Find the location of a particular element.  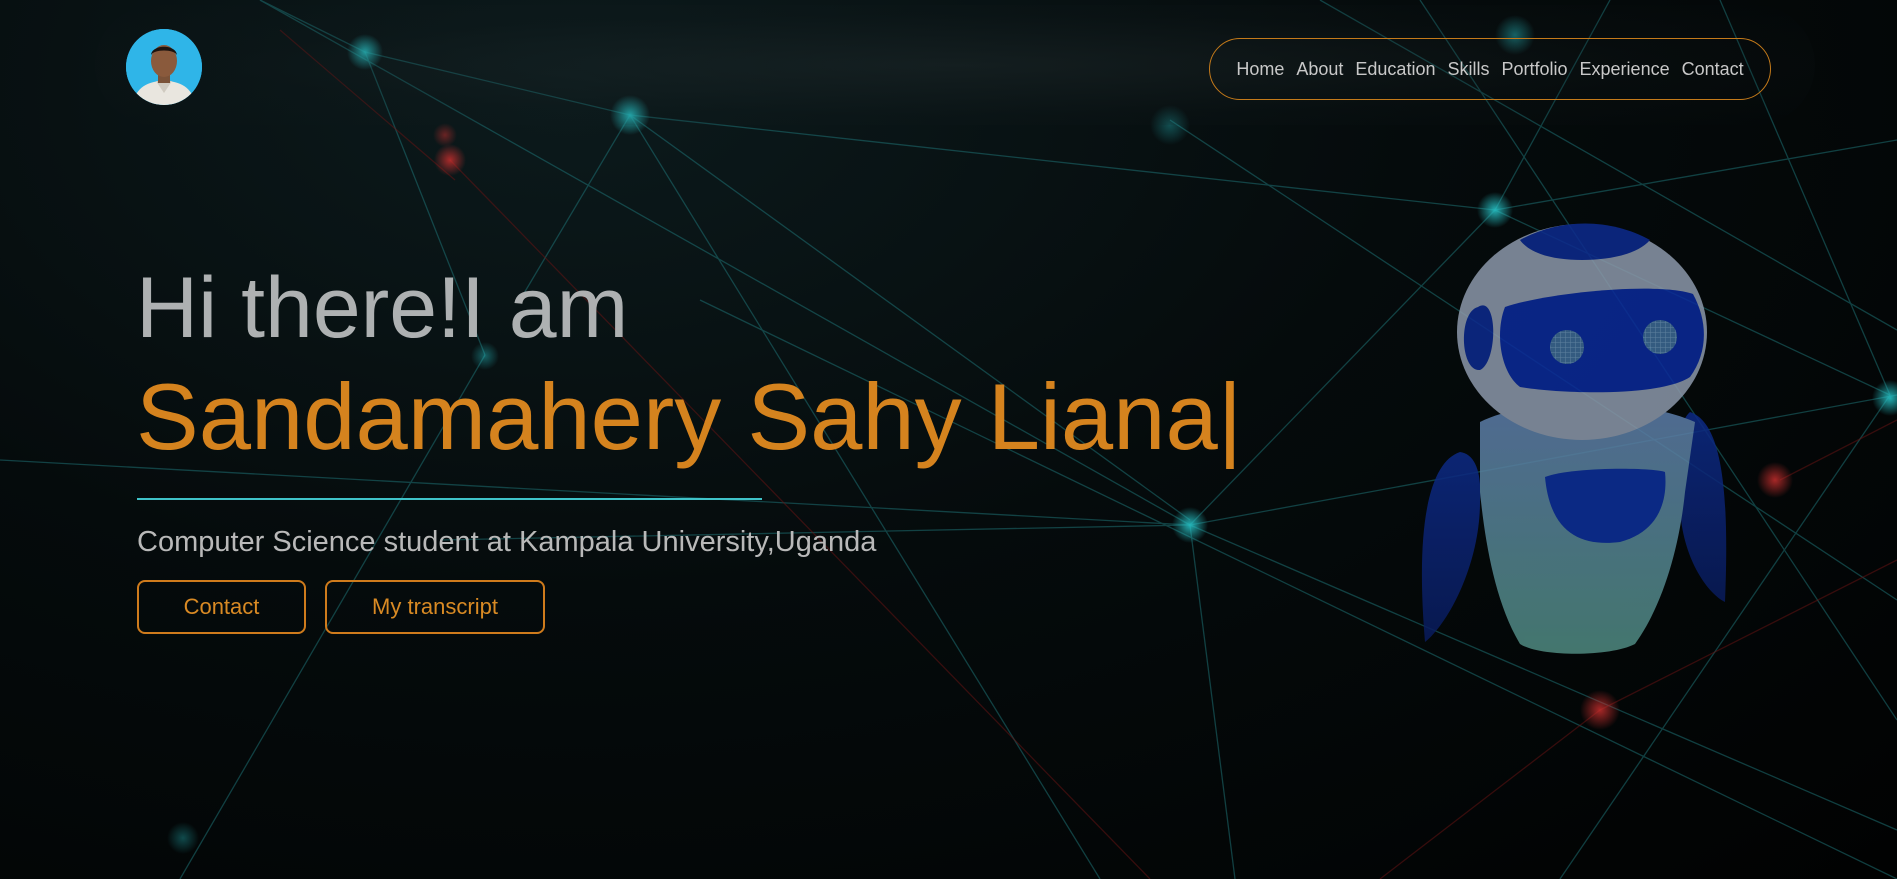

nav-item-contact: Contact is located at coordinates (1713, 69).